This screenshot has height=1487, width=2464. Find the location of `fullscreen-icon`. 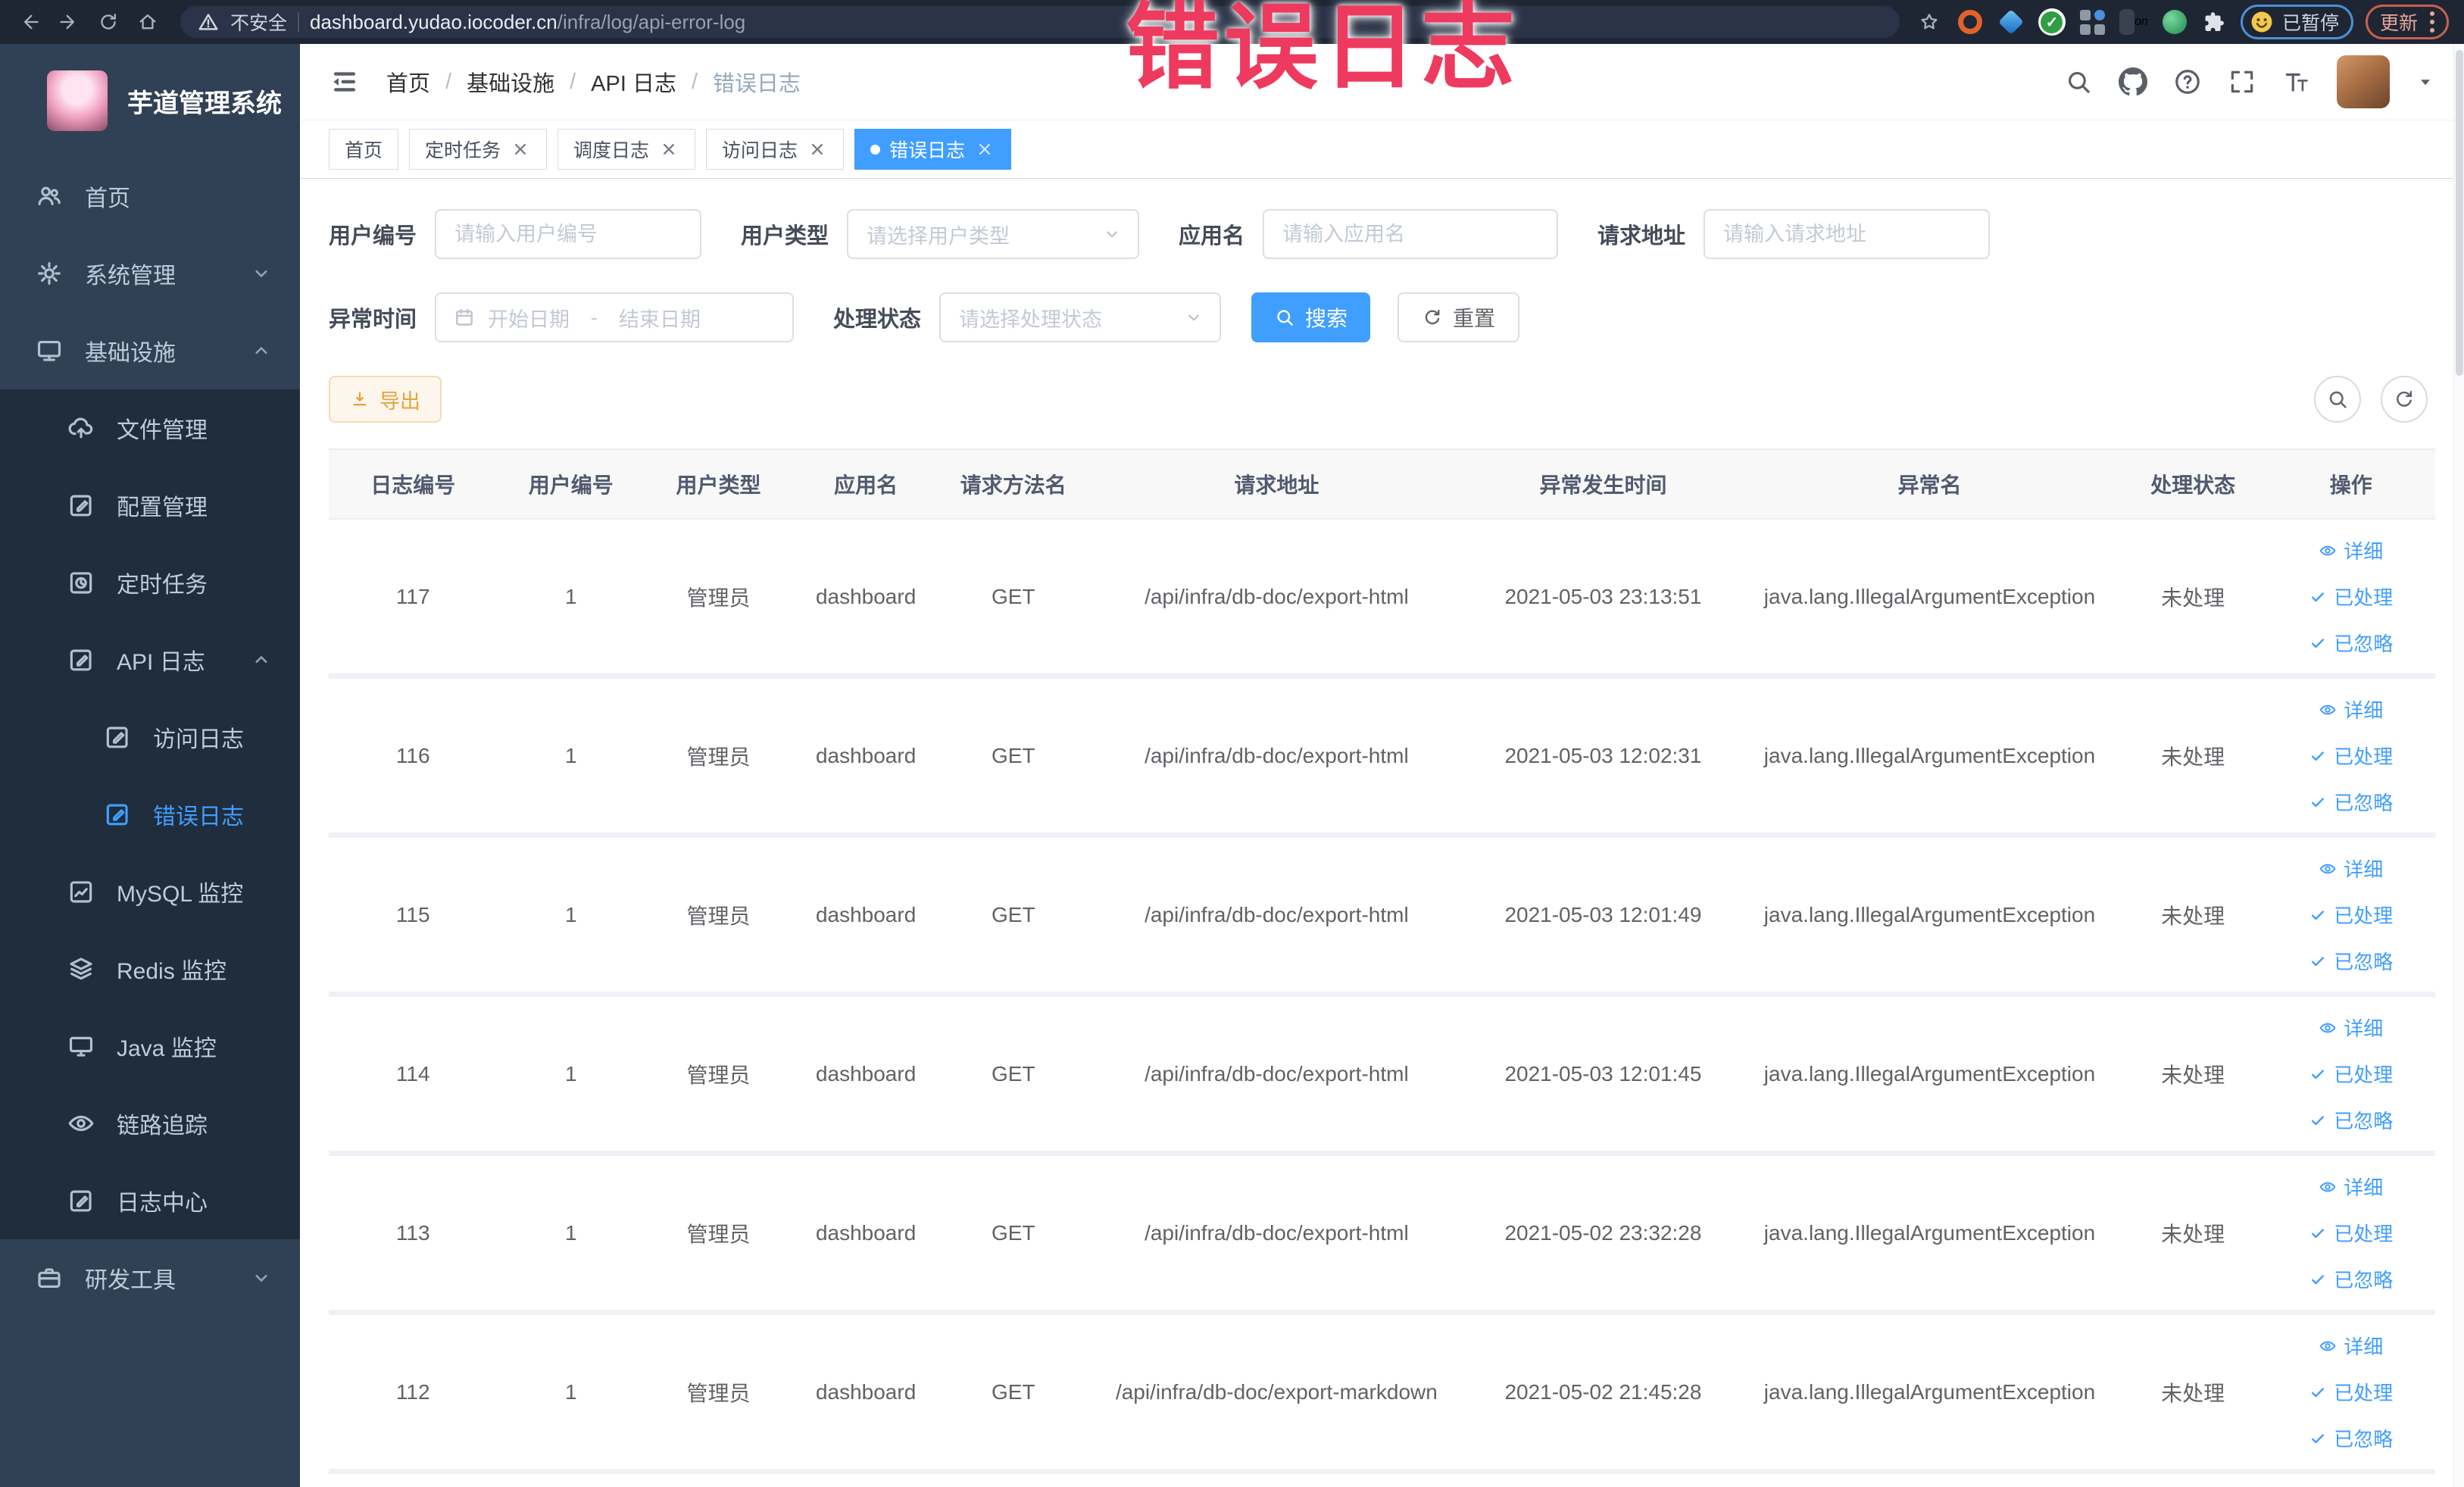

fullscreen-icon is located at coordinates (2242, 81).